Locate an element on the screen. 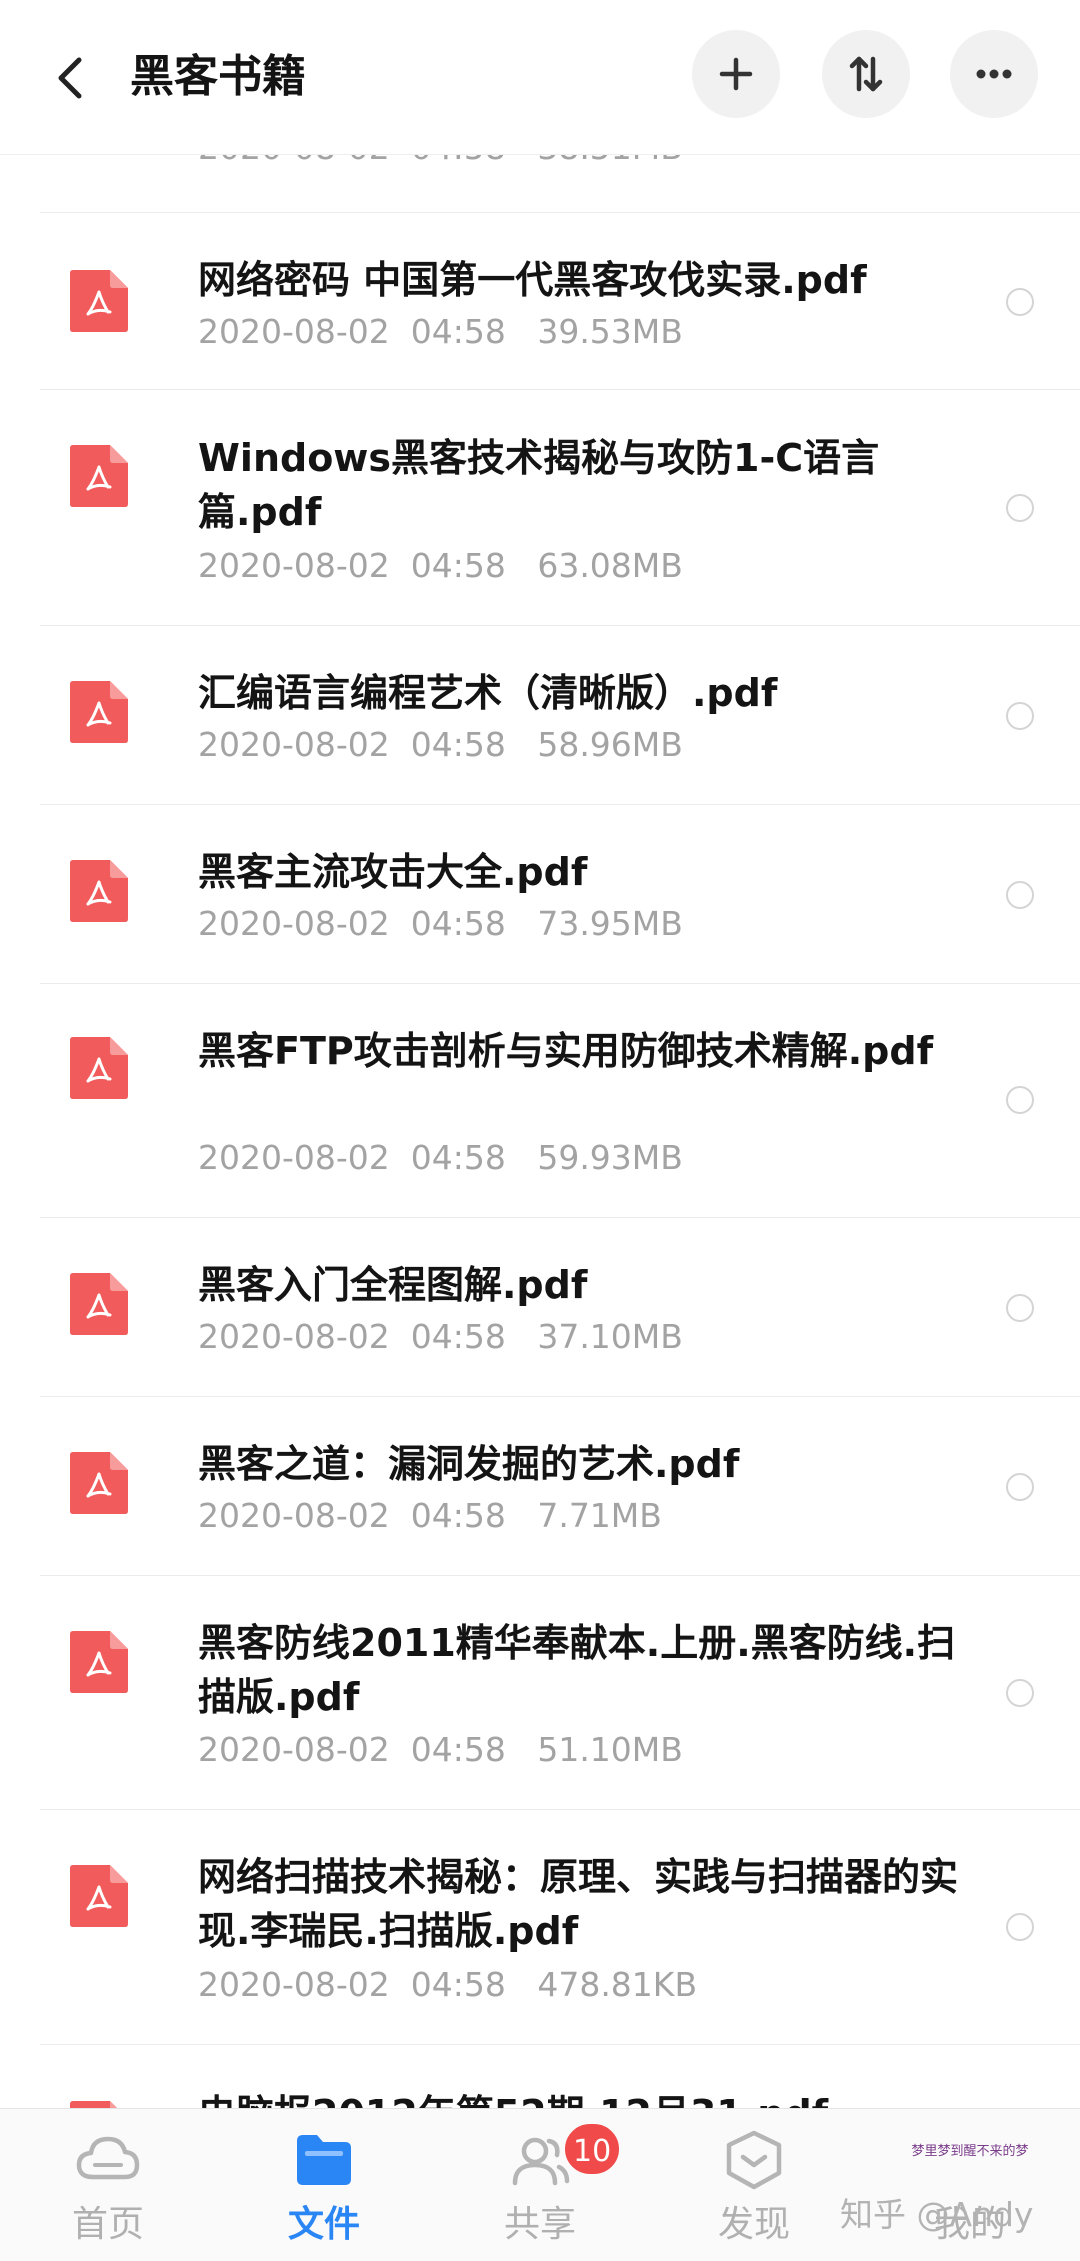 The width and height of the screenshot is (1080, 2261). file-row: 黑客之道：漏洞发掘的艺术.pdf 2020-08-02 04:58 7.71MB is located at coordinates (540, 1486).